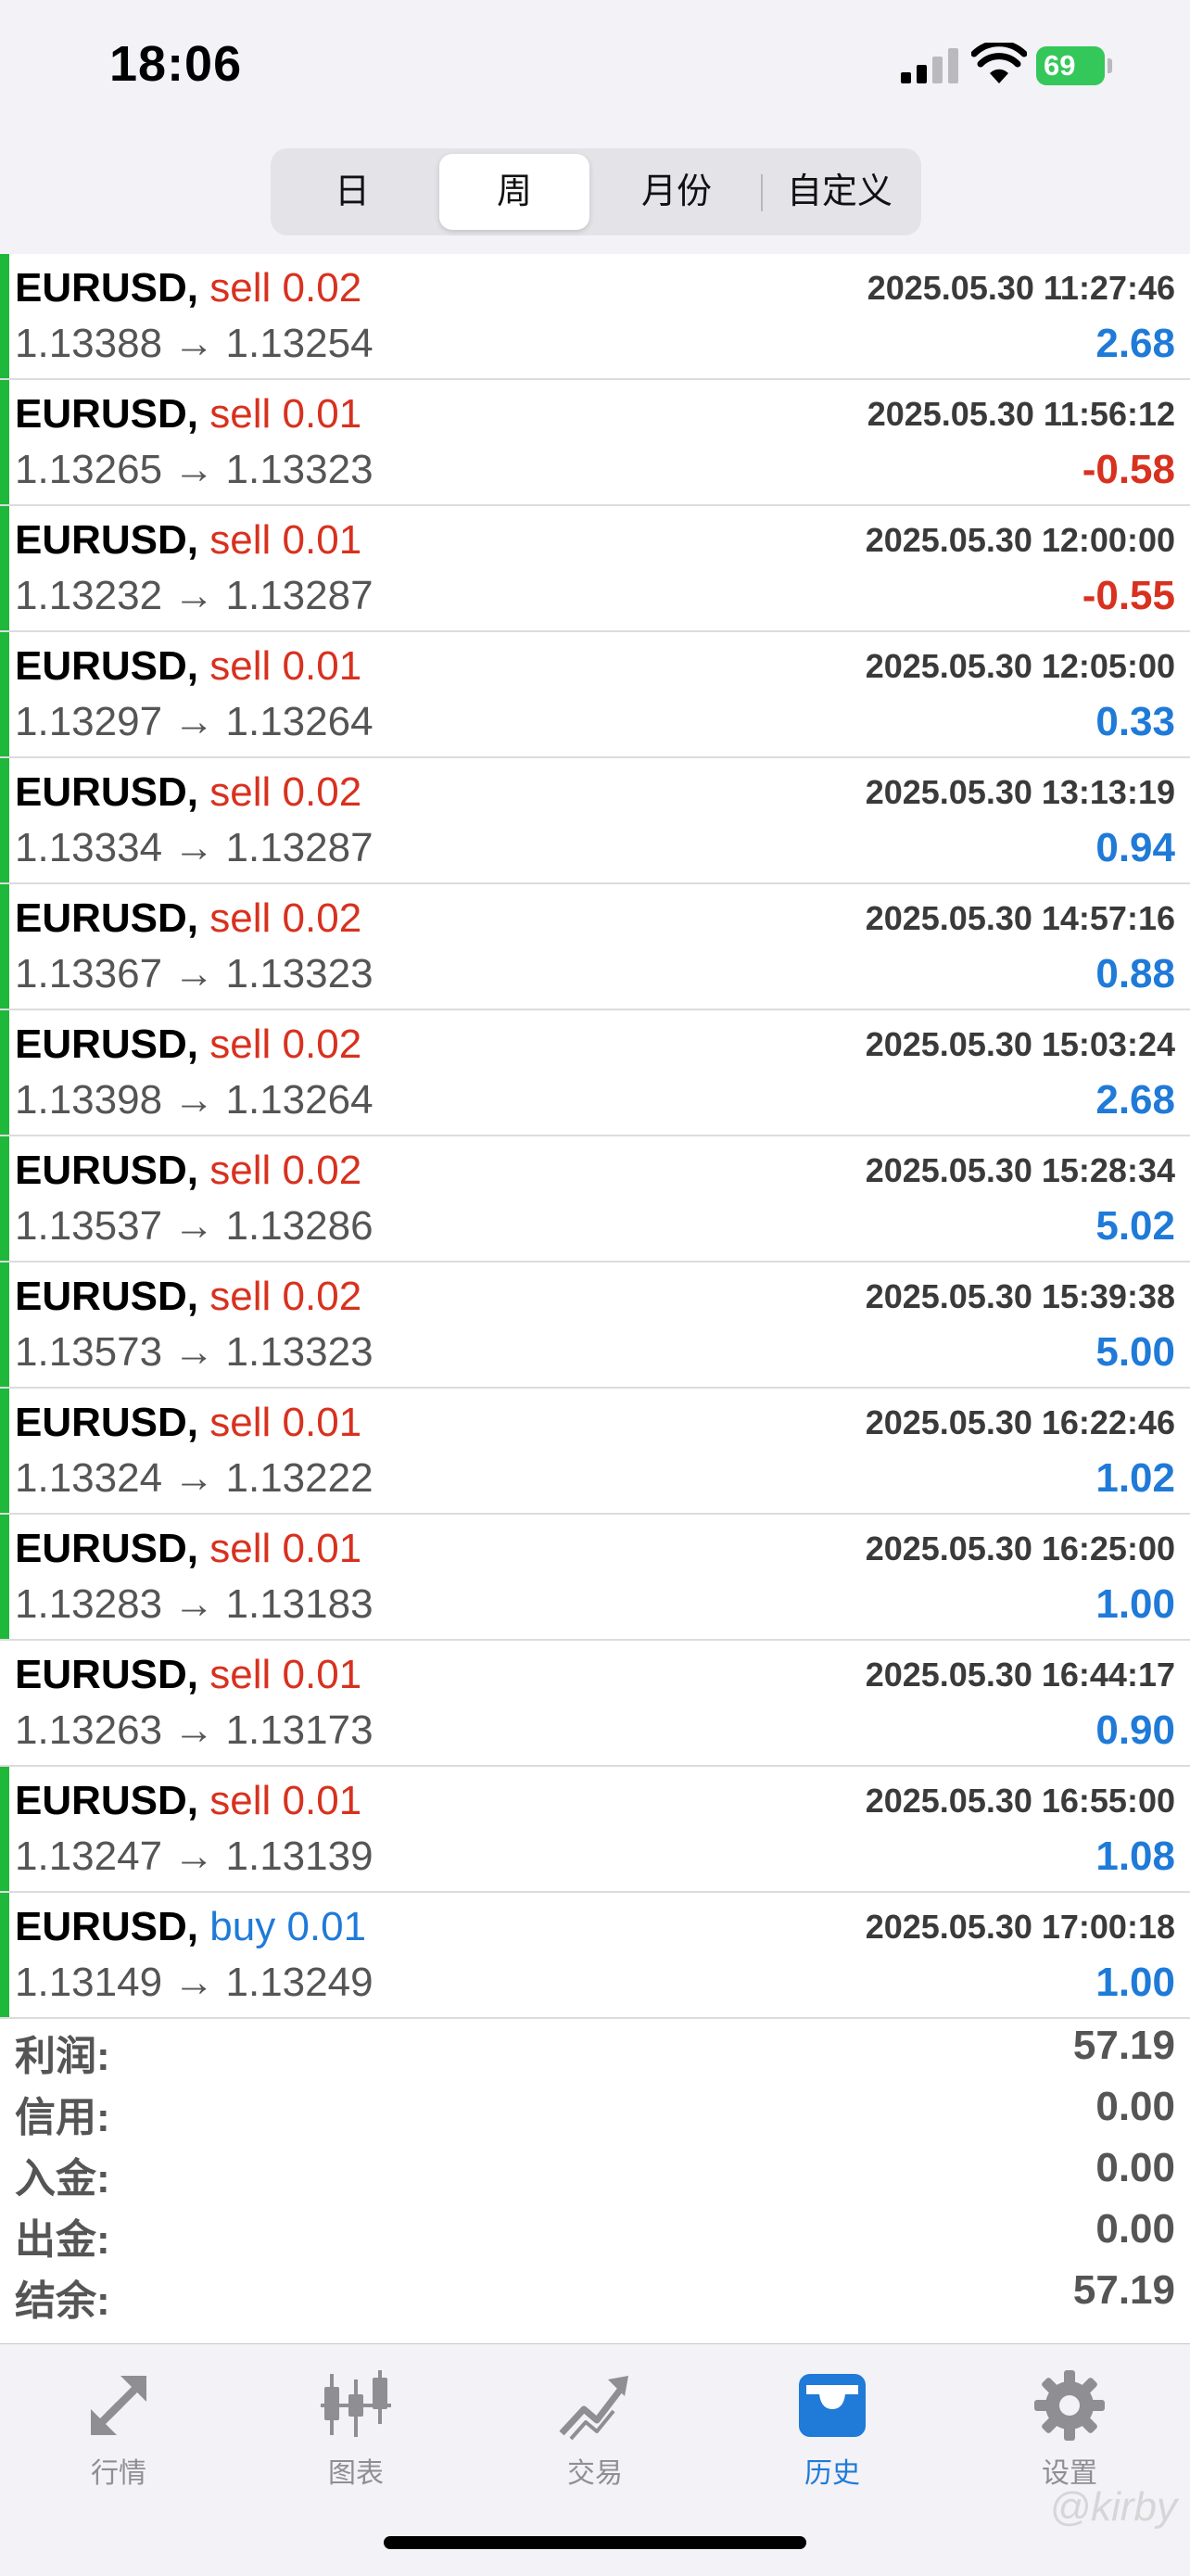 The image size is (1190, 2576). What do you see at coordinates (596, 191) in the screenshot?
I see `period-segmented-control: 日 周 月份 自定义` at bounding box center [596, 191].